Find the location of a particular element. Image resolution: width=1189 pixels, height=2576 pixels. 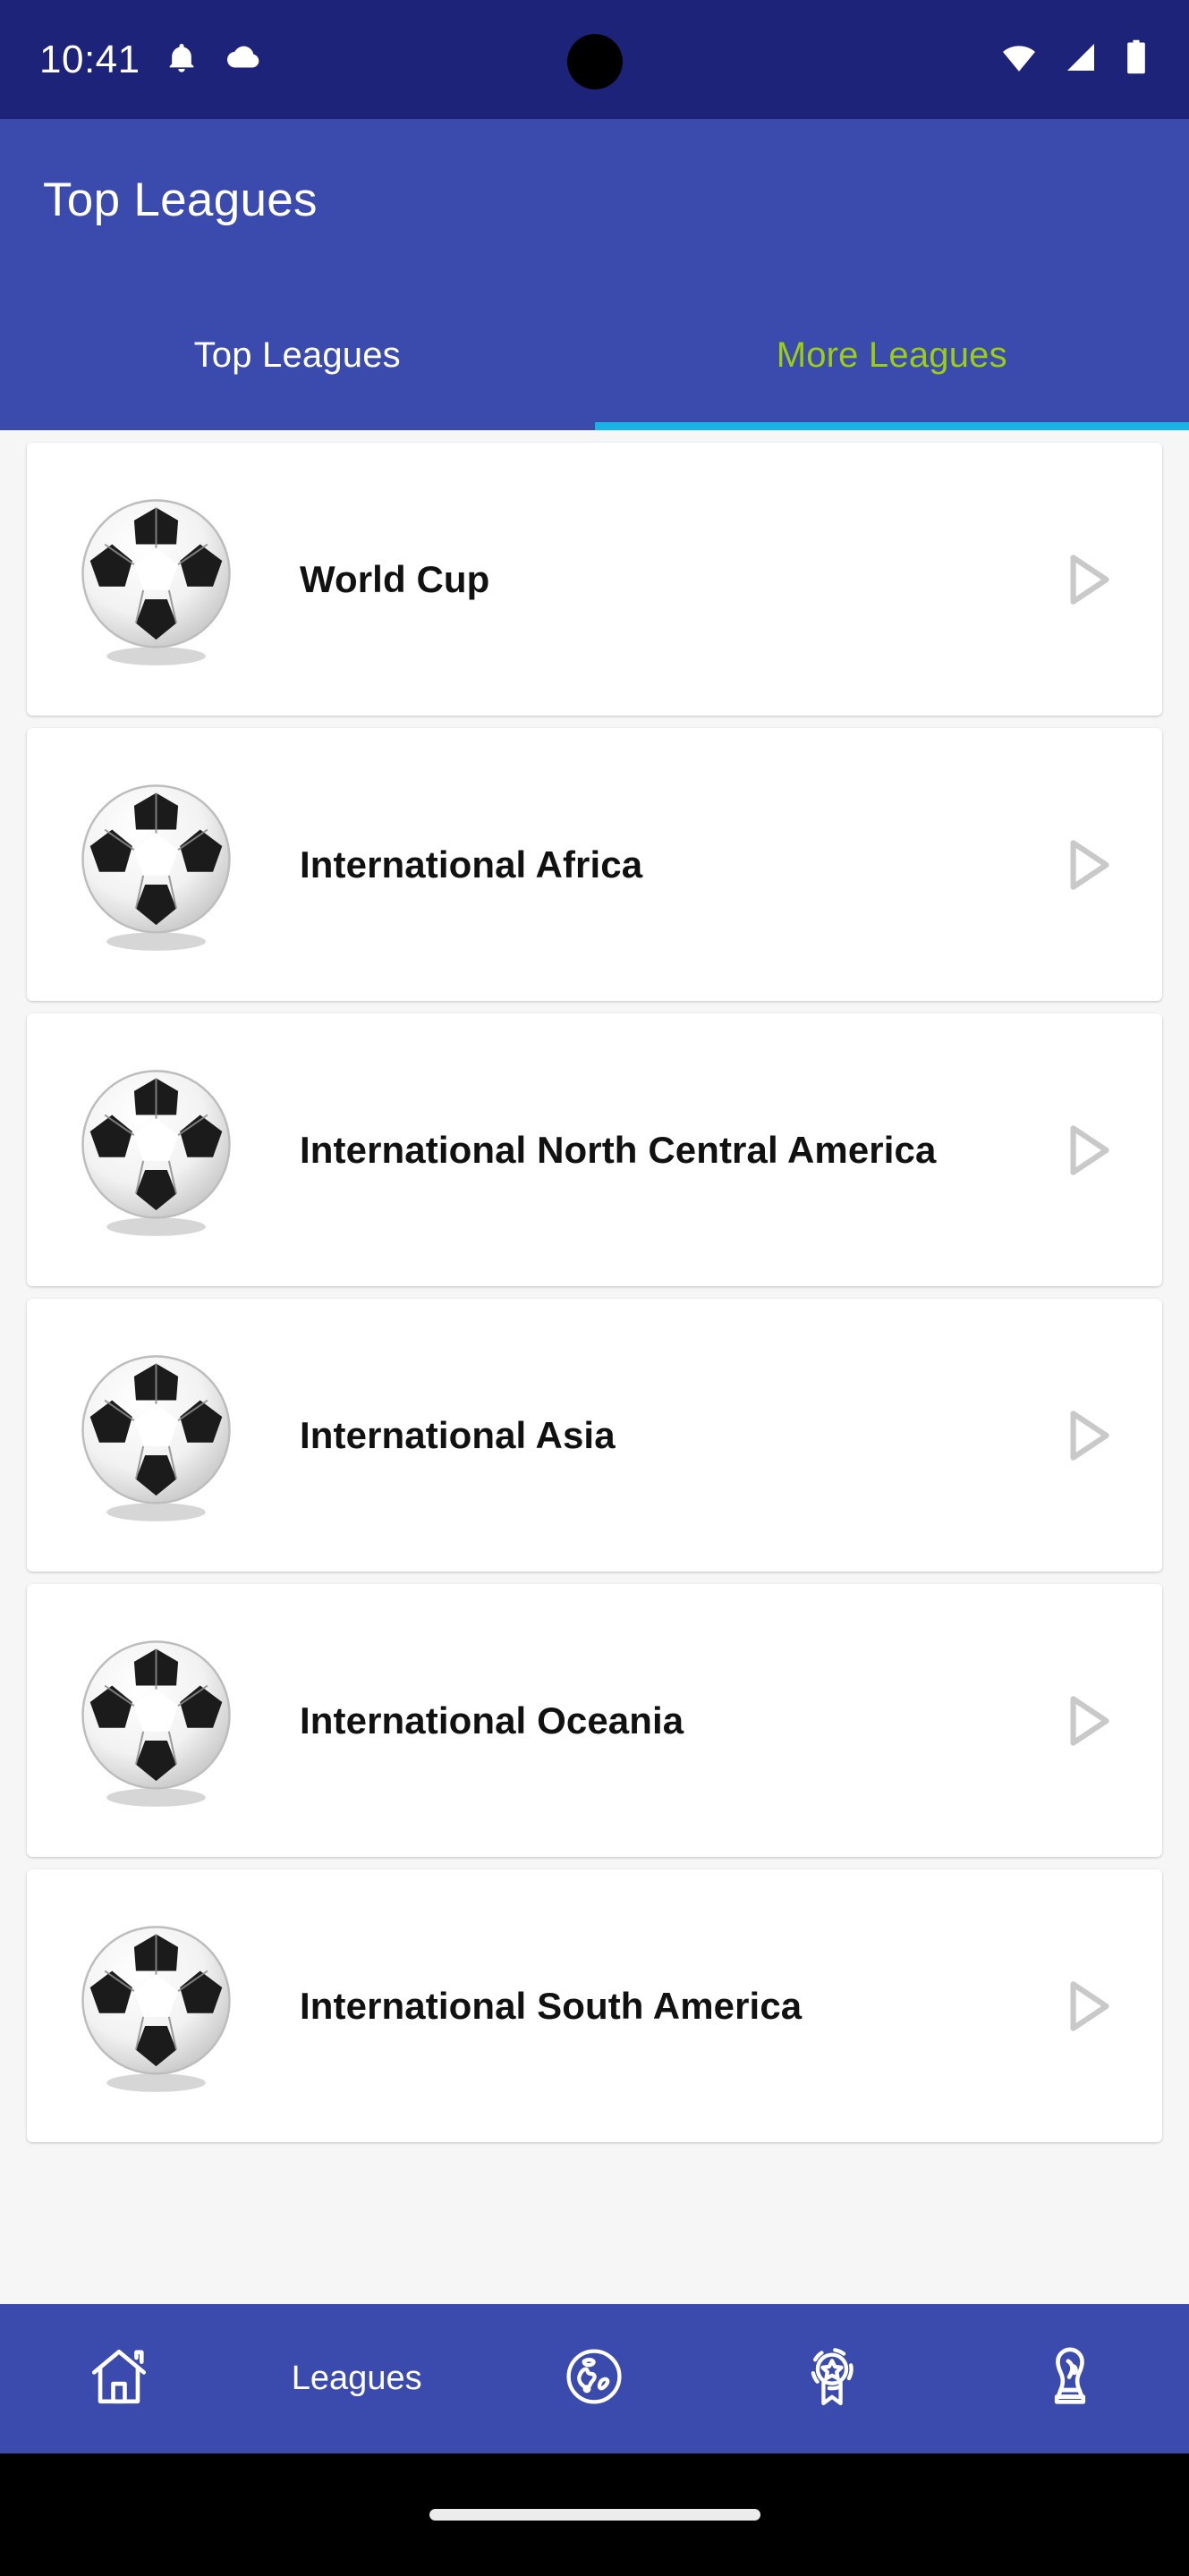

home-icon is located at coordinates (119, 2378).